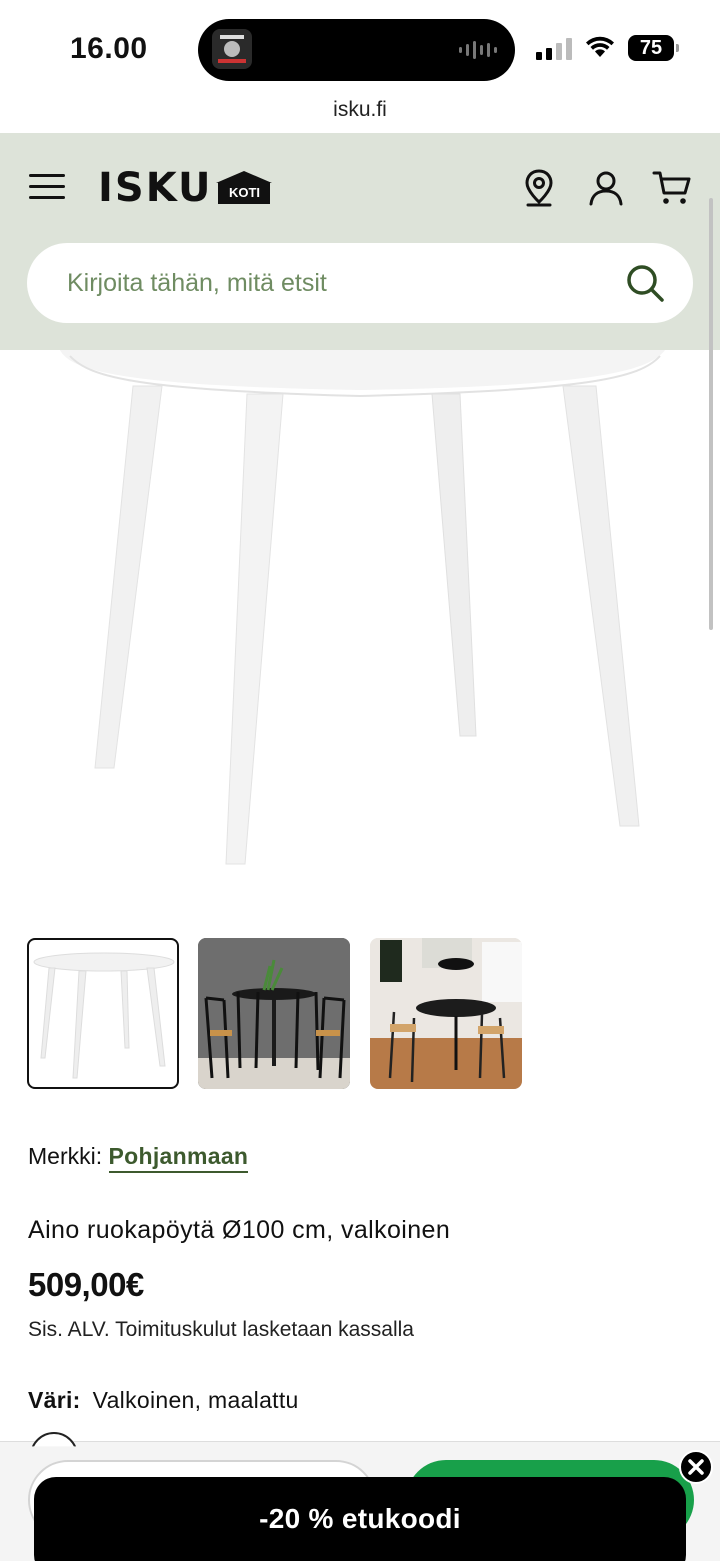 The height and width of the screenshot is (1561, 720). Describe the element at coordinates (600, 46) in the screenshot. I see `wifi-icon` at that location.